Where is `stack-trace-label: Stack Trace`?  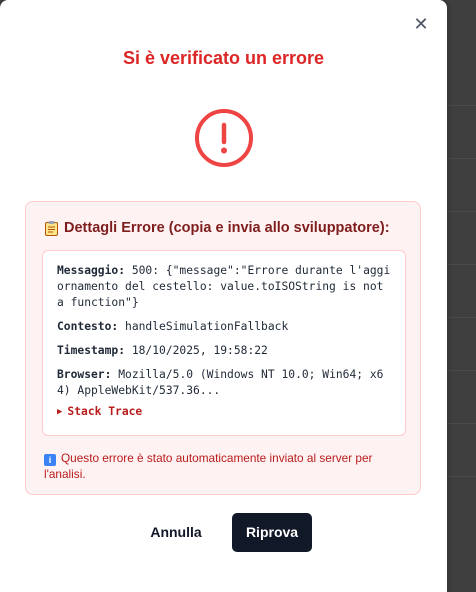 stack-trace-label: Stack Trace is located at coordinates (105, 411).